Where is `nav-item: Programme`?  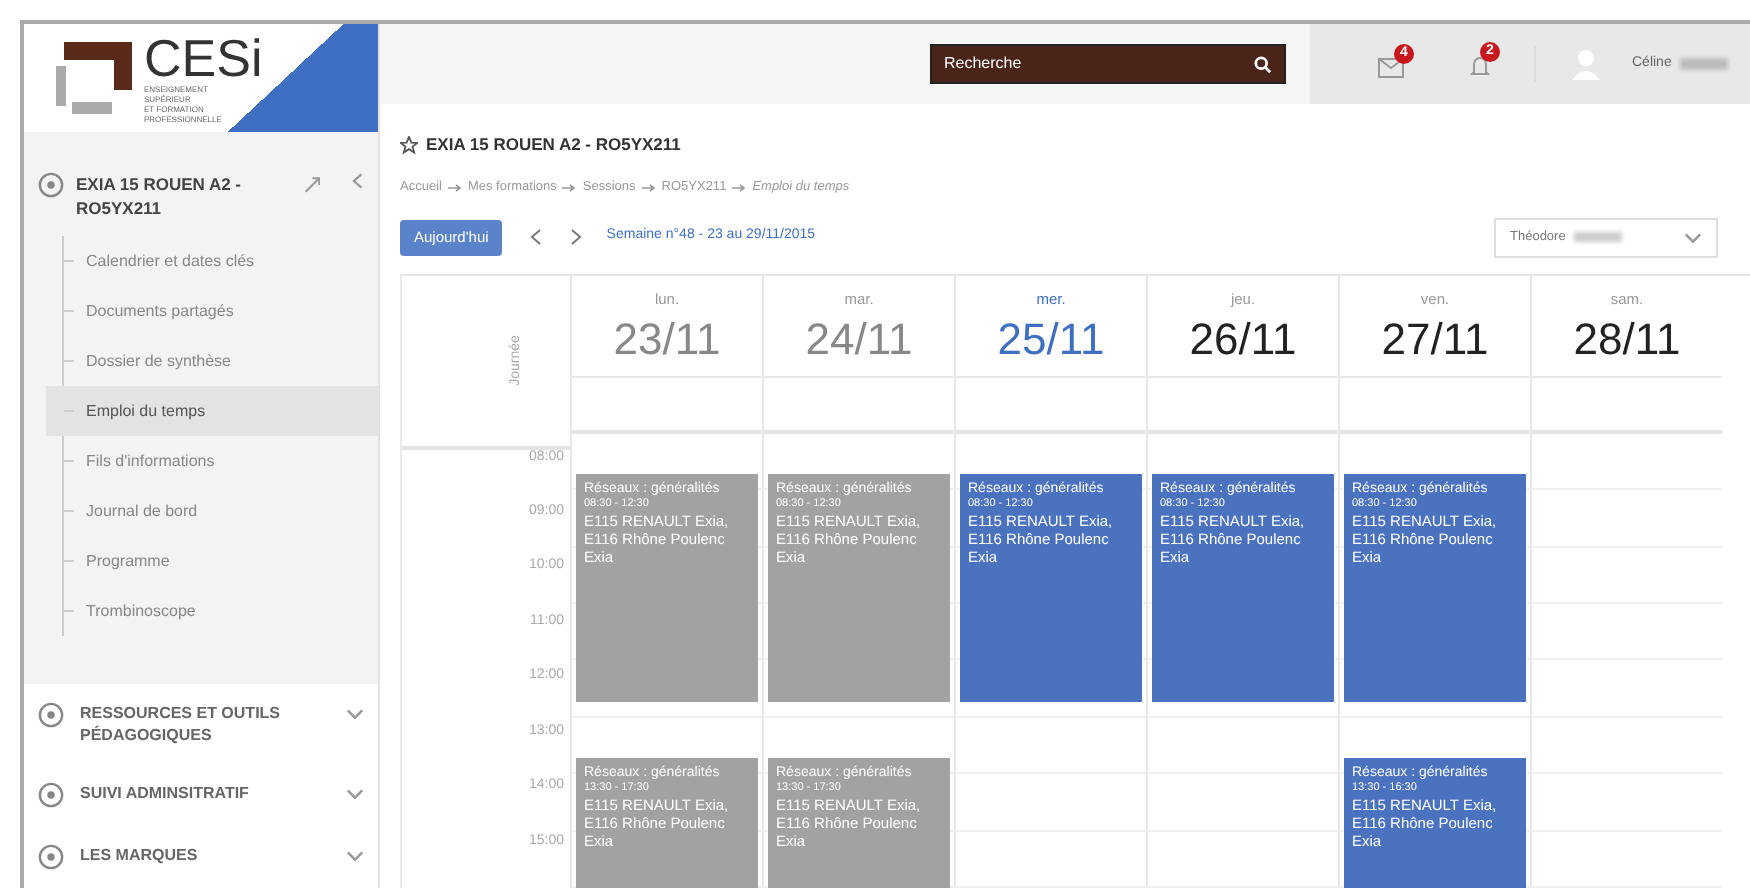 nav-item: Programme is located at coordinates (212, 561).